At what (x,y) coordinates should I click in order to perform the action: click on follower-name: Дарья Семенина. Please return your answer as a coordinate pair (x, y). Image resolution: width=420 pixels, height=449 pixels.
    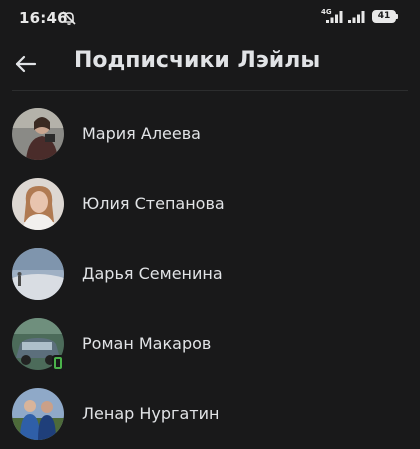
    Looking at the image, I should click on (152, 273).